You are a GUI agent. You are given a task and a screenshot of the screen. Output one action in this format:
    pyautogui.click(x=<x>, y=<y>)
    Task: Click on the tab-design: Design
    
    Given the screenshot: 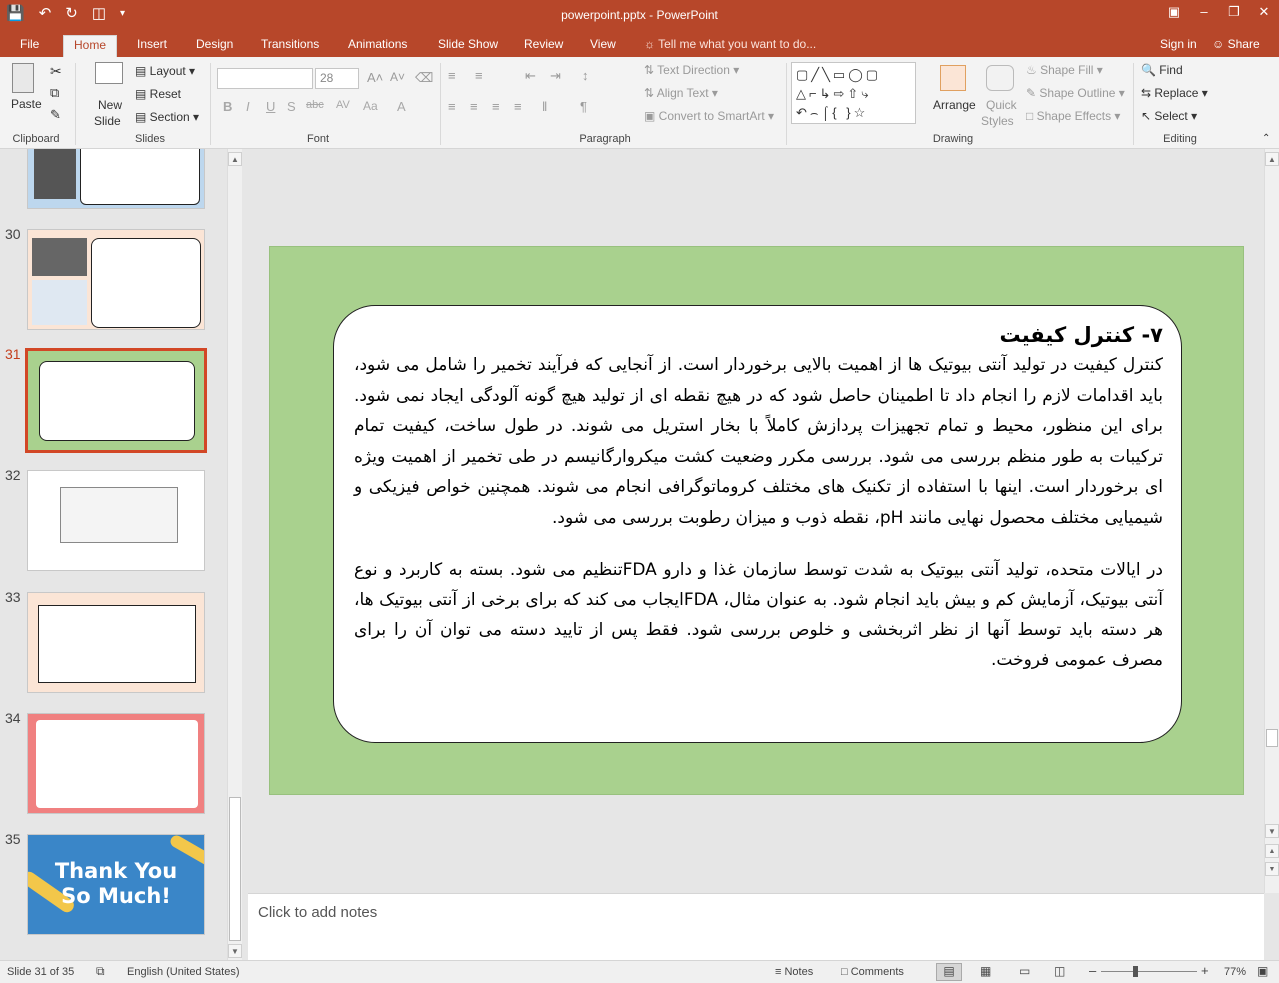 What is the action you would take?
    pyautogui.click(x=214, y=46)
    